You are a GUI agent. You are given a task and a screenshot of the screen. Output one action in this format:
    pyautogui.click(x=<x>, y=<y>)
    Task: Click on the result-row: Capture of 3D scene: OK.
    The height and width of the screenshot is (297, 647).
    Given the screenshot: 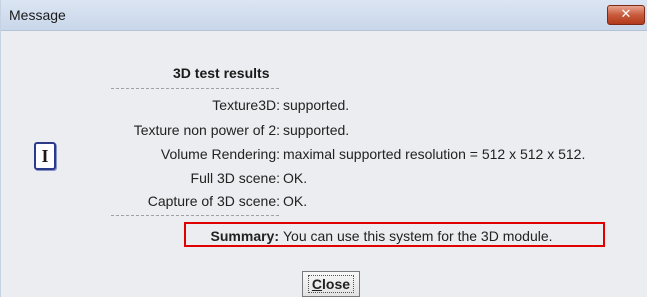 What is the action you would take?
    pyautogui.click(x=324, y=202)
    